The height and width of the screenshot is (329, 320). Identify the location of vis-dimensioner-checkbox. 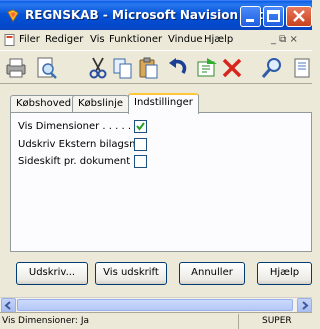
(140, 126).